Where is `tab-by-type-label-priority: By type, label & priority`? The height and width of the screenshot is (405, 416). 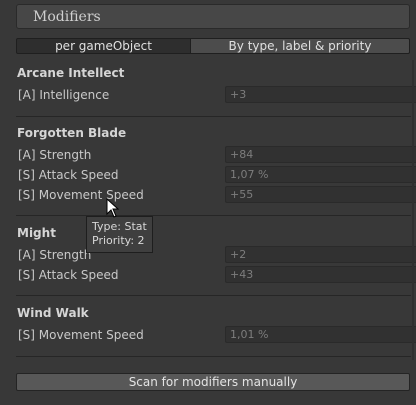
tab-by-type-label-priority: By type, label & priority is located at coordinates (300, 46).